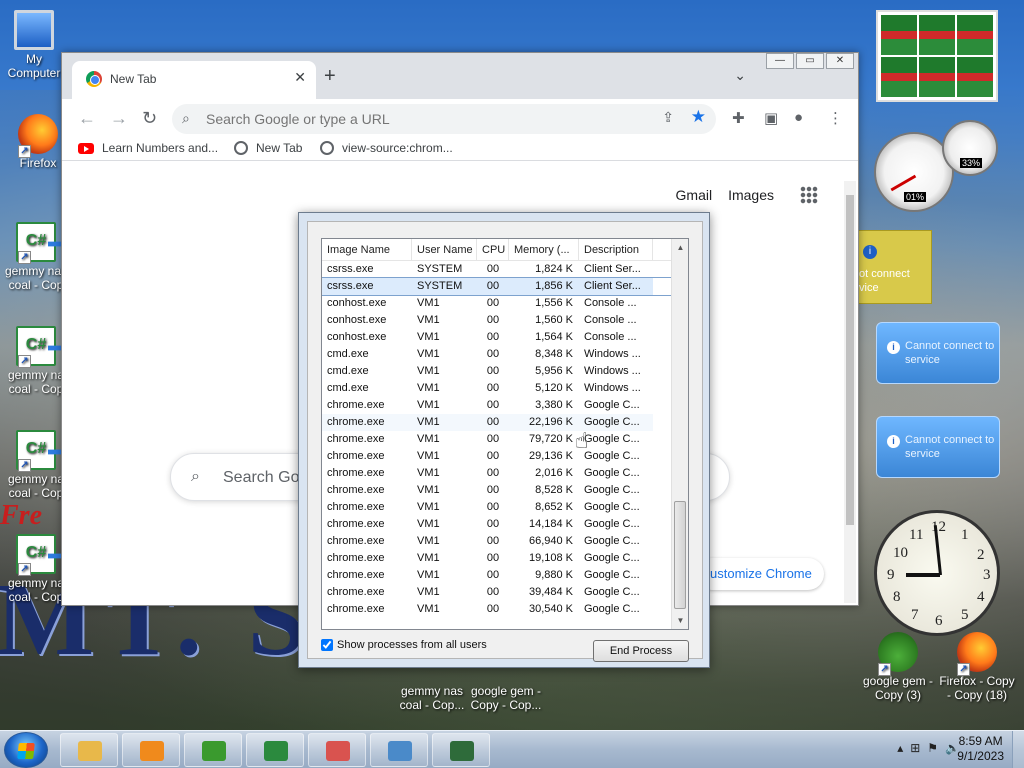 The image size is (1024, 768). What do you see at coordinates (937, 56) in the screenshot?
I see `slideshow-gadget` at bounding box center [937, 56].